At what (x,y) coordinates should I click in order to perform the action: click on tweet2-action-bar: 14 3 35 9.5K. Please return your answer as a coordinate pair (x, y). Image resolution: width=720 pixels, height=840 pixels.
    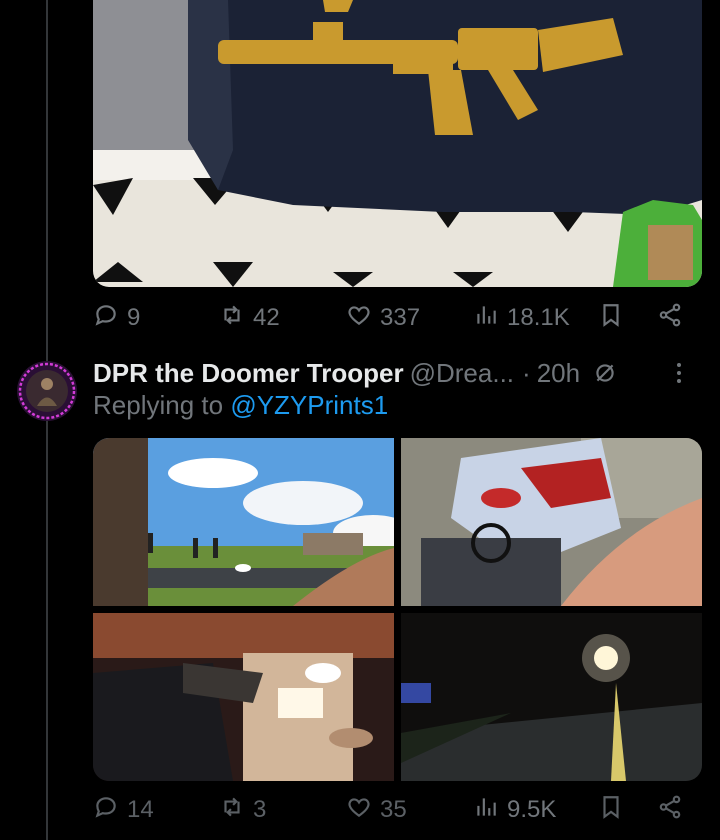
    Looking at the image, I should click on (393, 810).